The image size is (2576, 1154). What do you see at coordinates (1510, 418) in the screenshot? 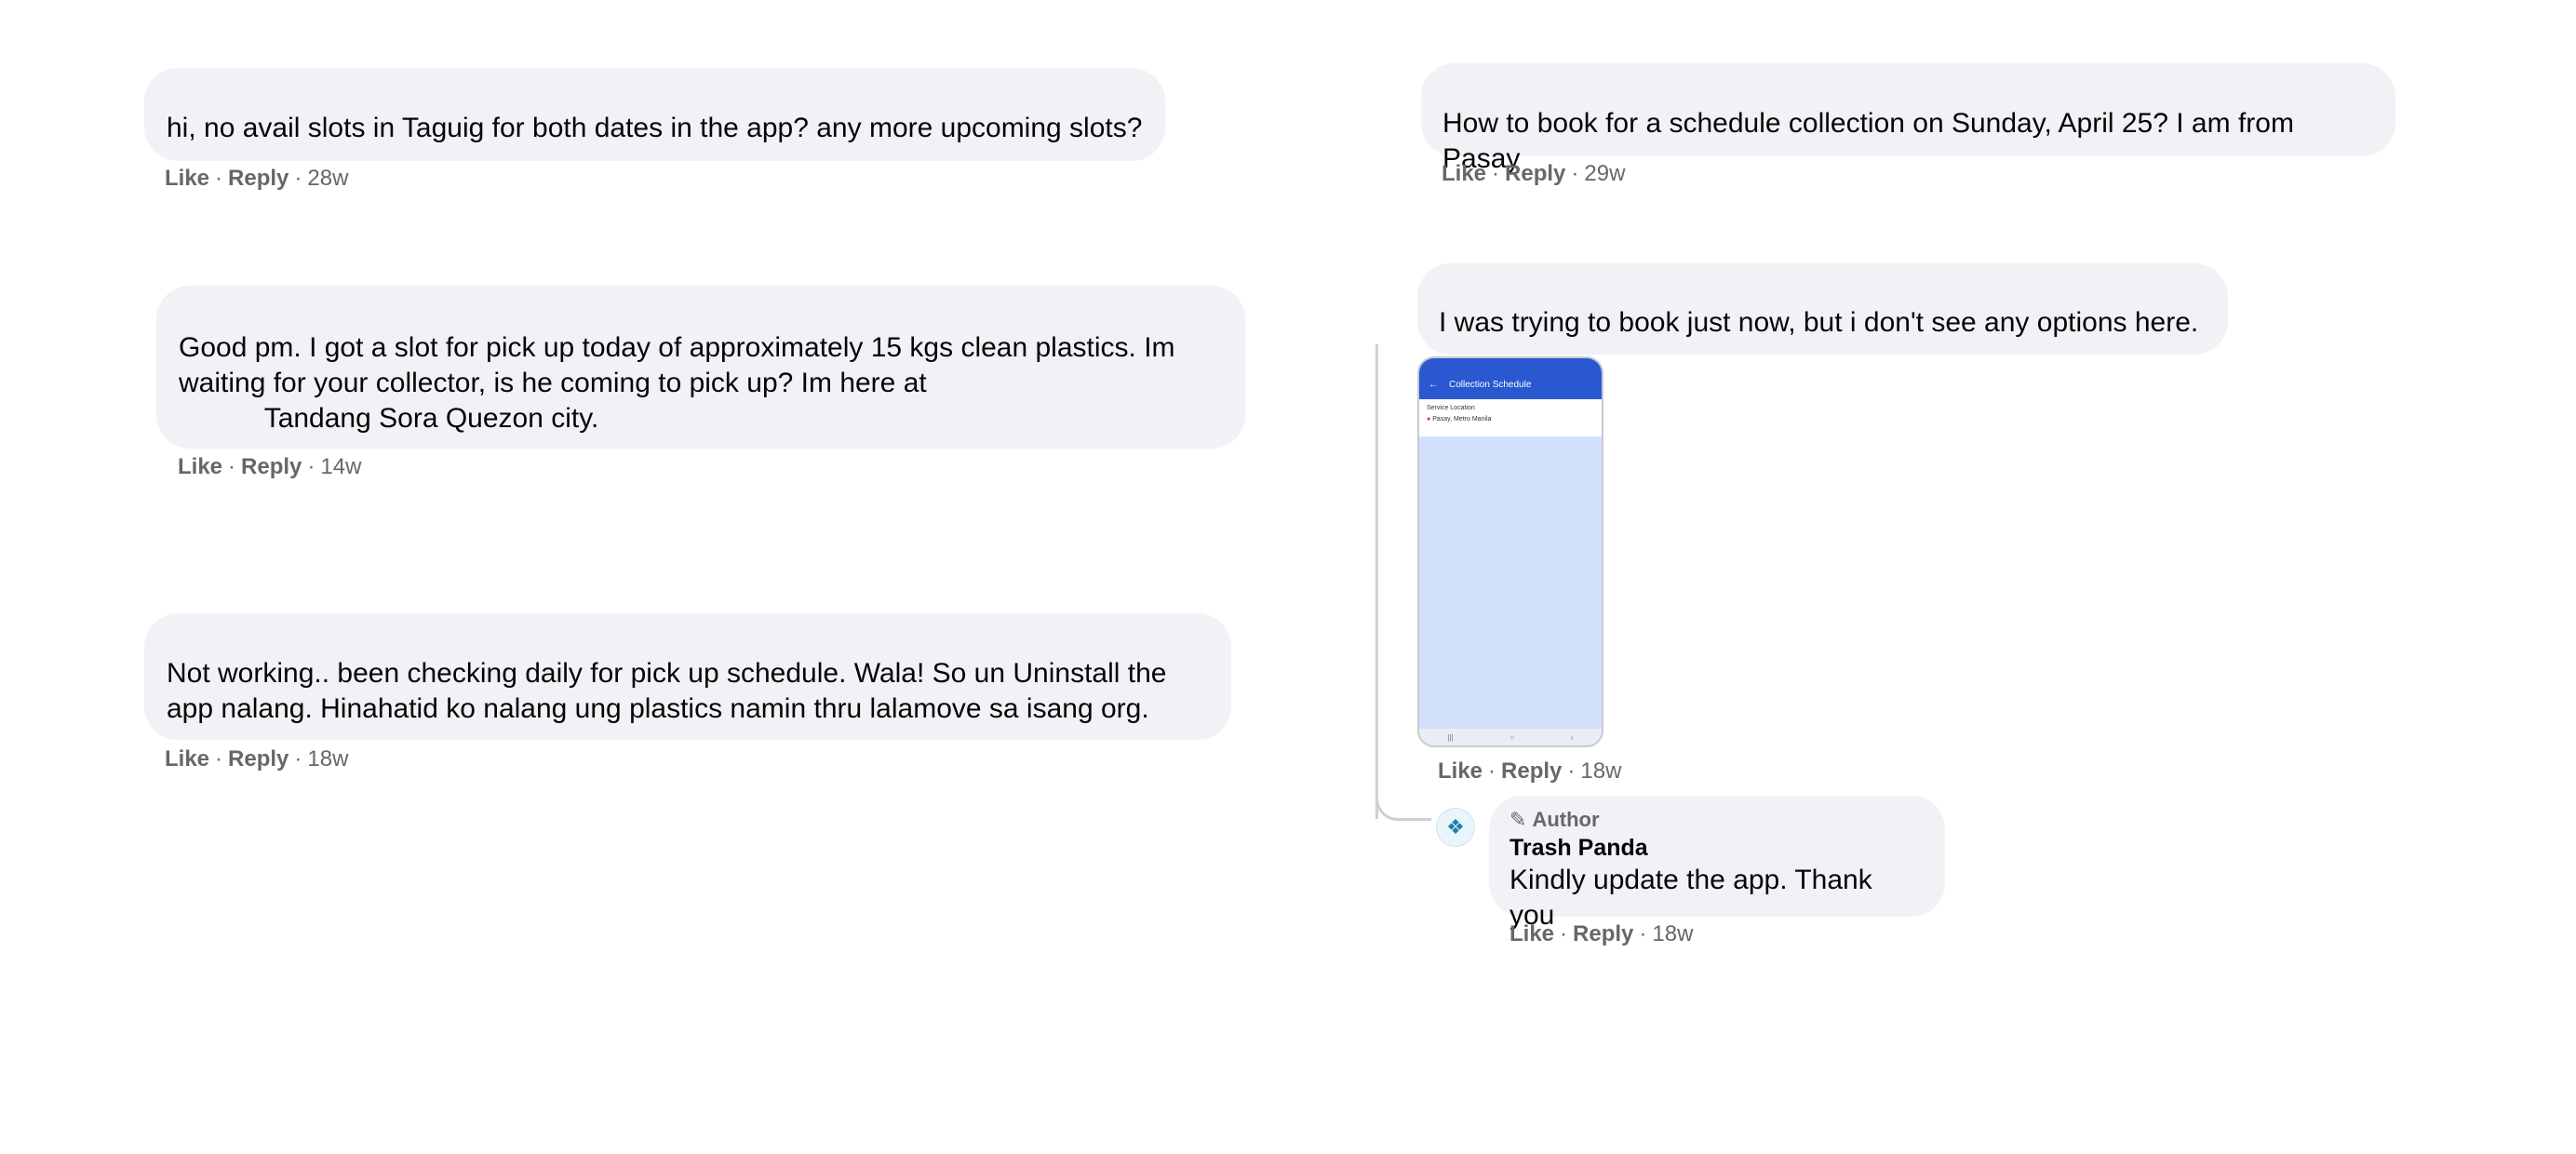
I see `service-location-panel: Service Location ● Pasay, Metro Manila` at bounding box center [1510, 418].